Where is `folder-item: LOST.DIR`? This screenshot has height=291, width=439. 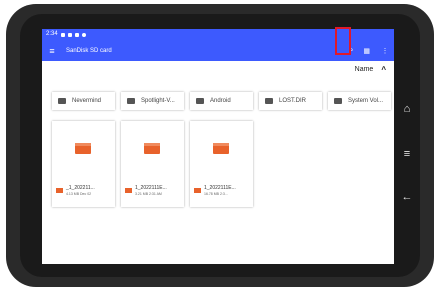
folder-item: LOST.DIR is located at coordinates (290, 101).